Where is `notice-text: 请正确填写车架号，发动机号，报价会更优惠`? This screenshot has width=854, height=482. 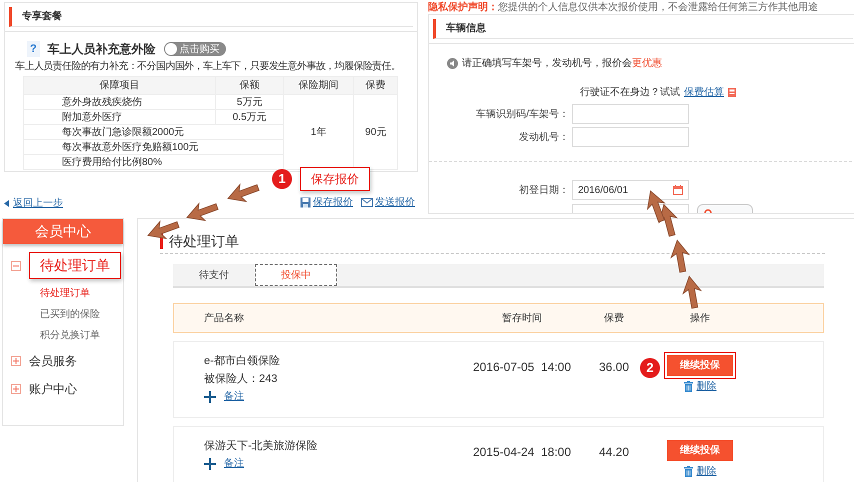
notice-text: 请正确填写车架号，发动机号，报价会更优惠 is located at coordinates (562, 63).